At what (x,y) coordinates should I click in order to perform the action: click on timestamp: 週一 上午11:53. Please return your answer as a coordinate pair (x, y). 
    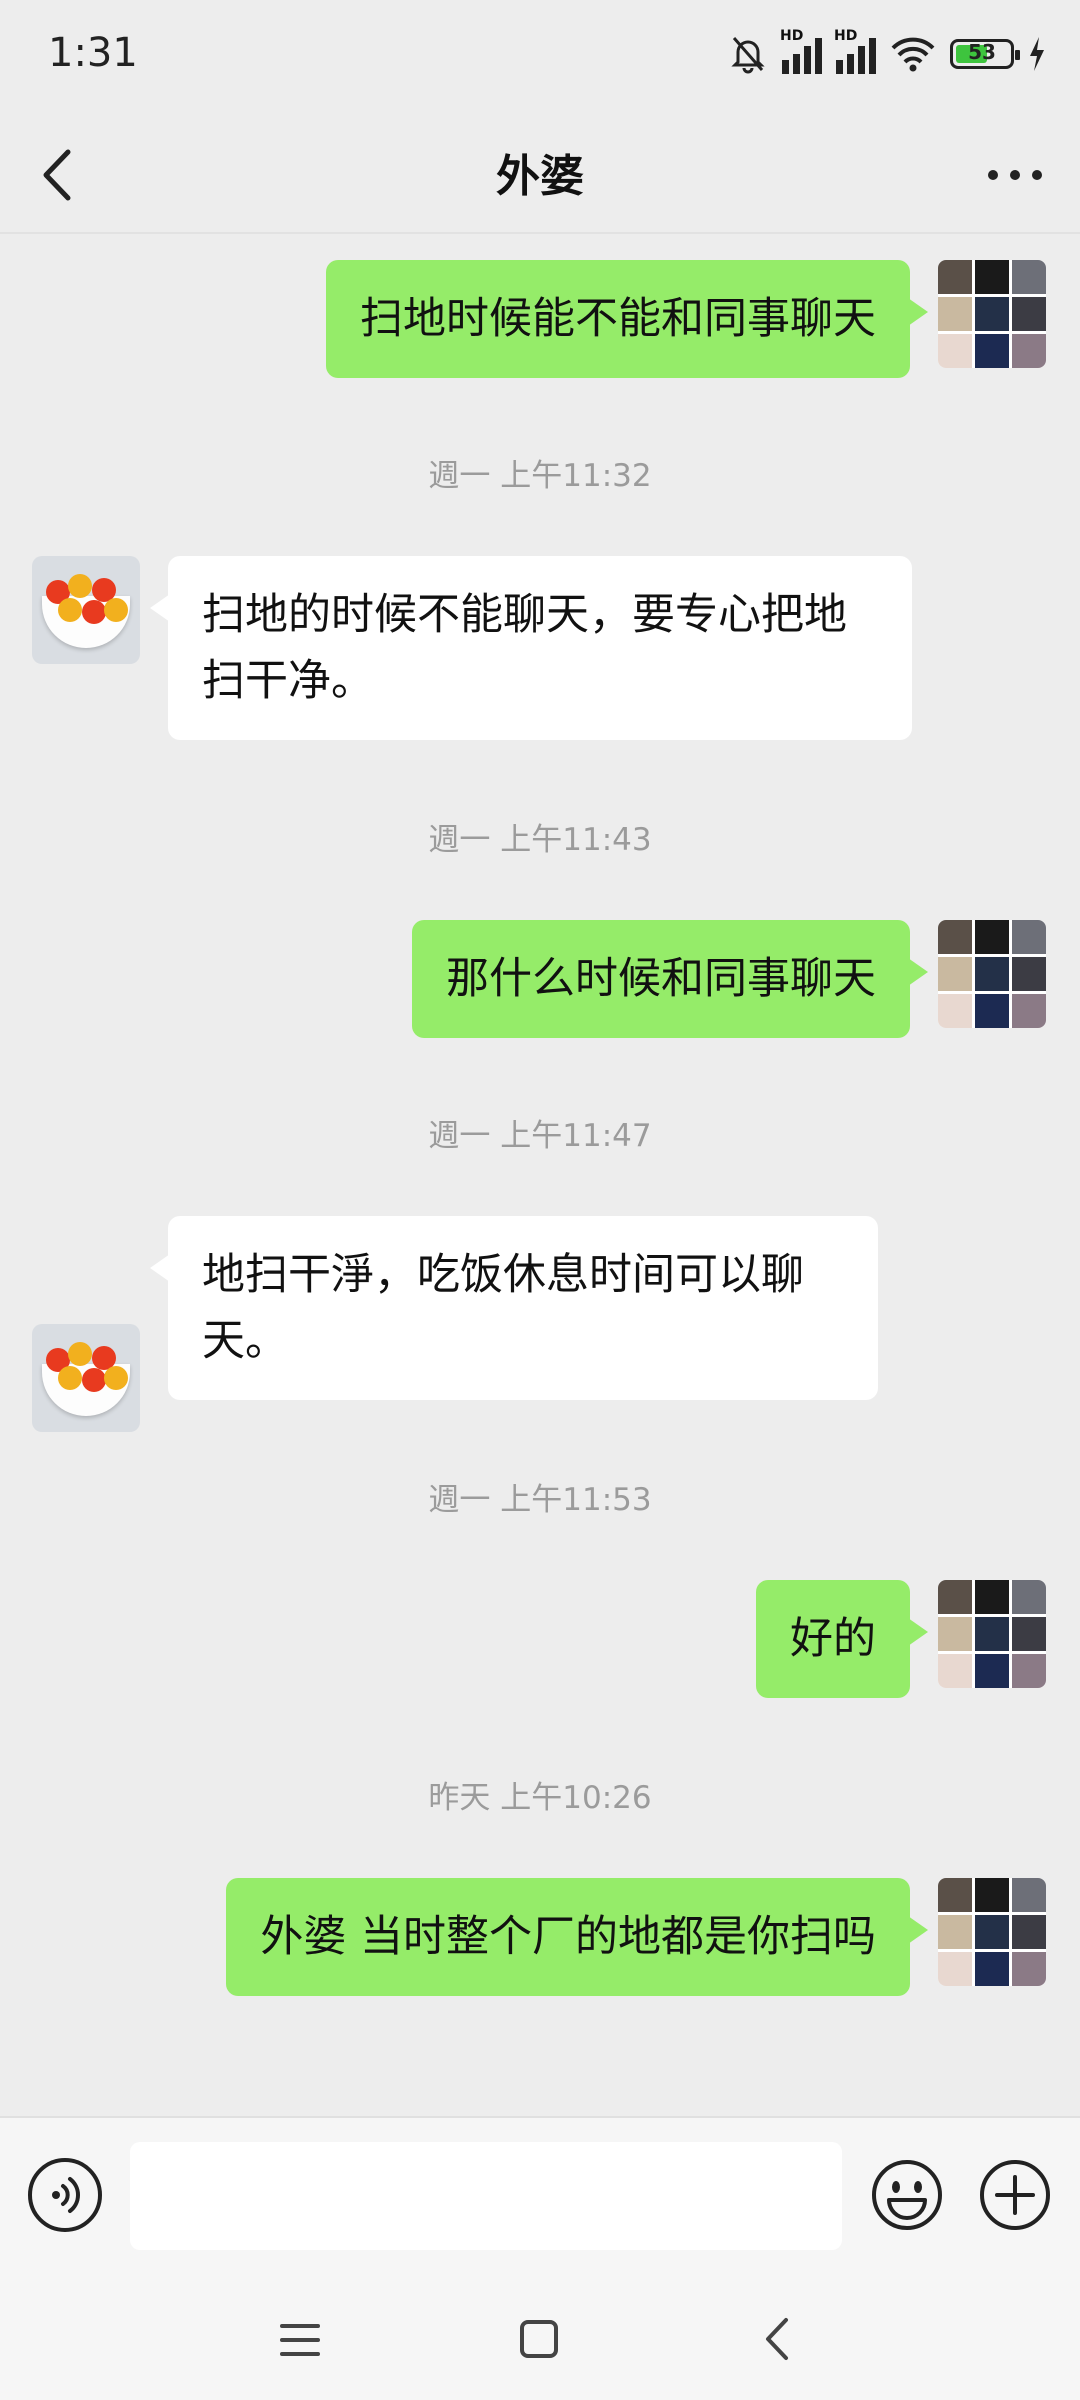
    Looking at the image, I should click on (540, 1500).